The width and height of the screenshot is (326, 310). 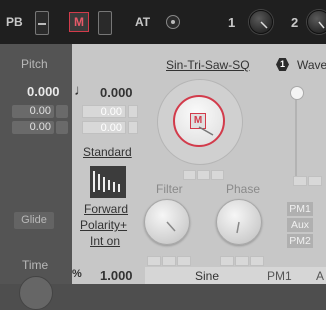 What do you see at coordinates (279, 276) in the screenshot?
I see `bottom-pm1-label: PM1` at bounding box center [279, 276].